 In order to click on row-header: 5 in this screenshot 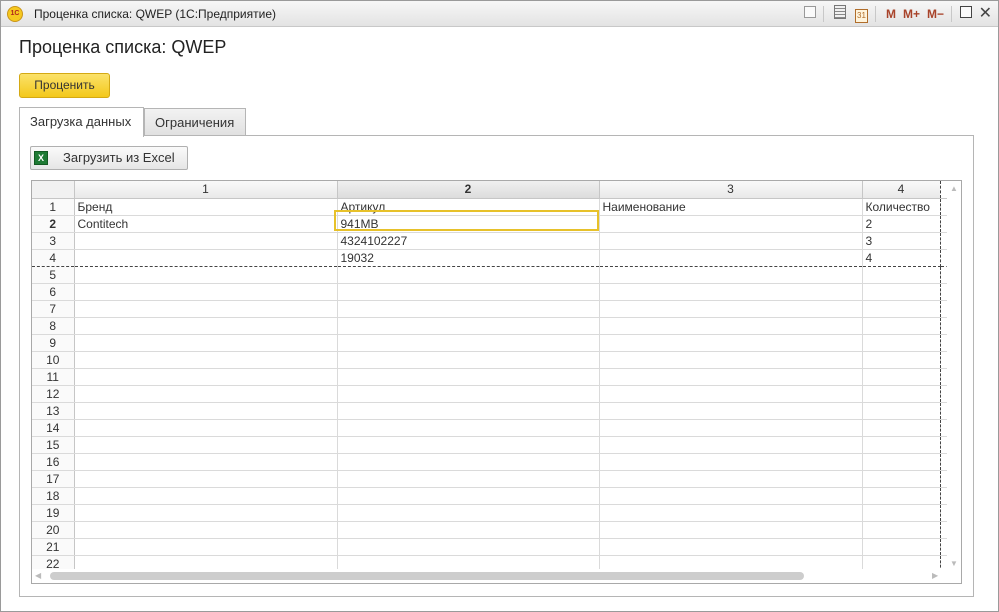, I will do `click(53, 275)`.